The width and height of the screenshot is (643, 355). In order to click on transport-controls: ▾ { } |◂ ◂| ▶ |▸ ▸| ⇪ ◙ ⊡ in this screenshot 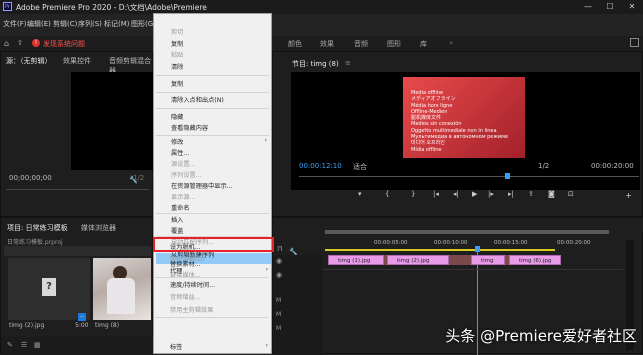, I will do `click(478, 196)`.